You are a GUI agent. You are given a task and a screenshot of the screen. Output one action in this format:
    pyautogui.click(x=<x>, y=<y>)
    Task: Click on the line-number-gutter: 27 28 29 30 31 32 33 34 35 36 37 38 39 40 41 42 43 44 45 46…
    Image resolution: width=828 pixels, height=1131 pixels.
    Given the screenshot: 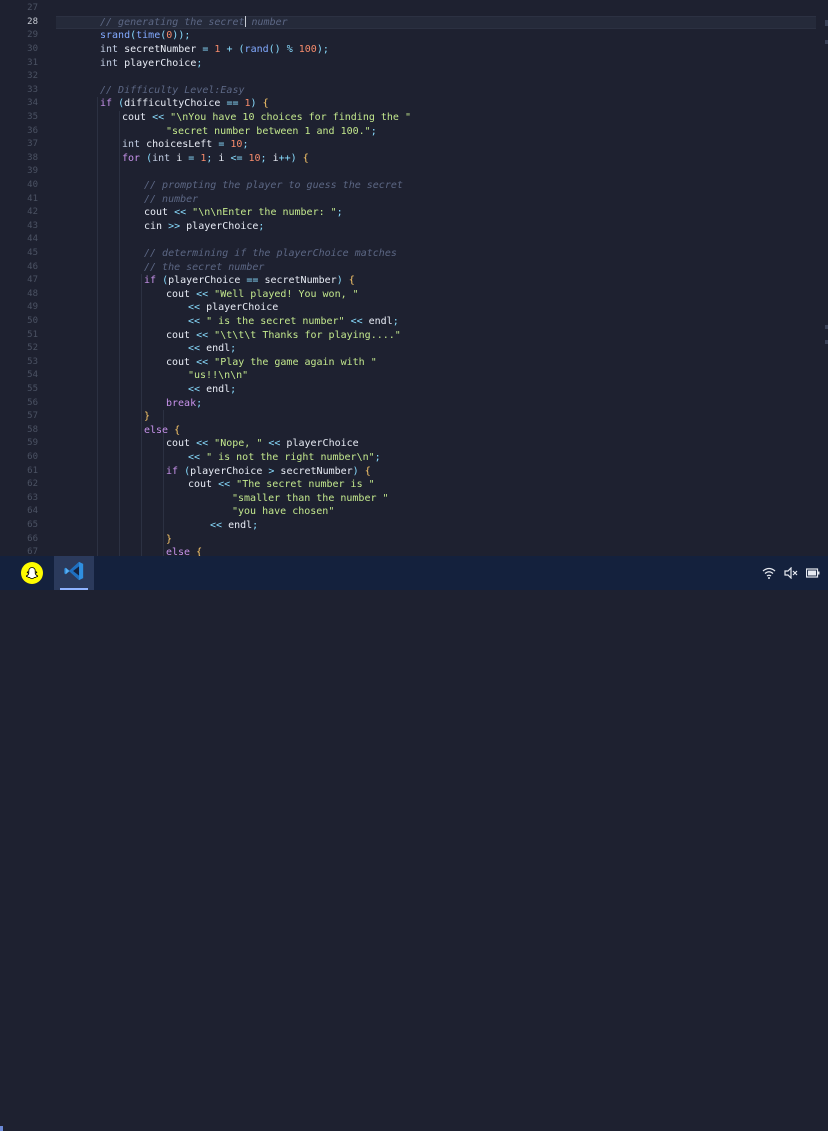 What is the action you would take?
    pyautogui.click(x=22, y=278)
    